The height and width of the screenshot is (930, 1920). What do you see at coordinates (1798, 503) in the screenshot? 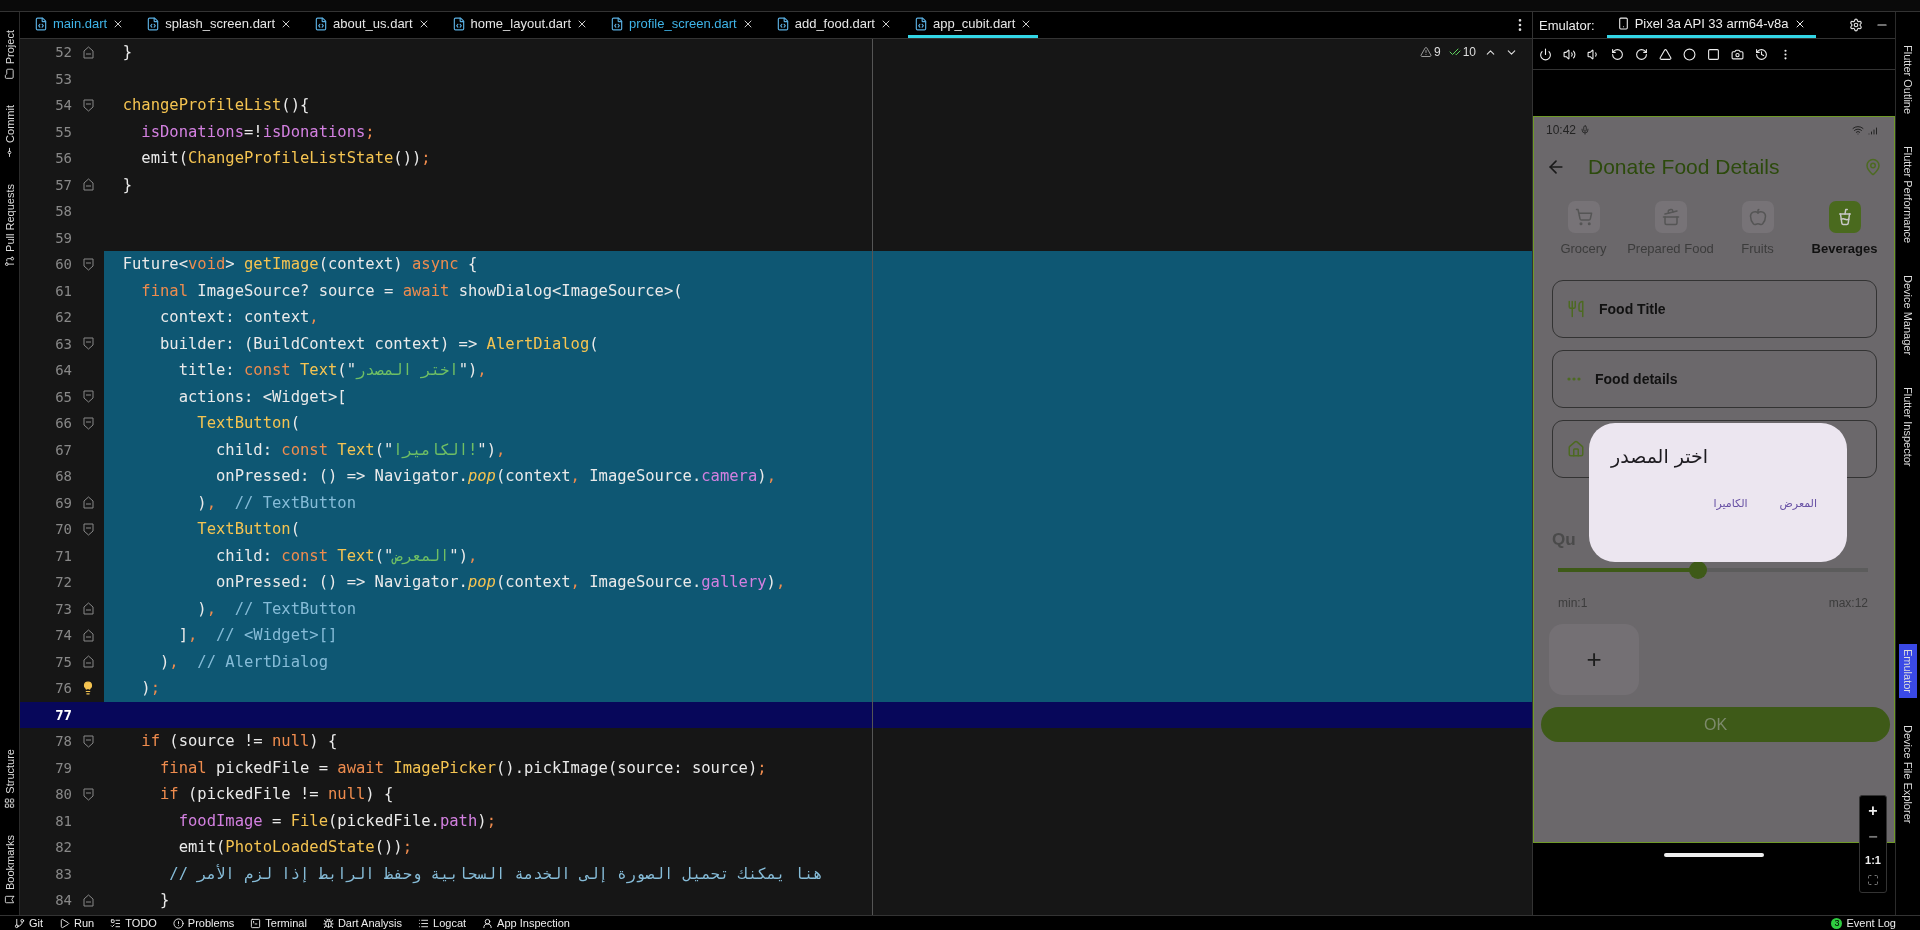
I see `dialog-action: المعرض` at bounding box center [1798, 503].